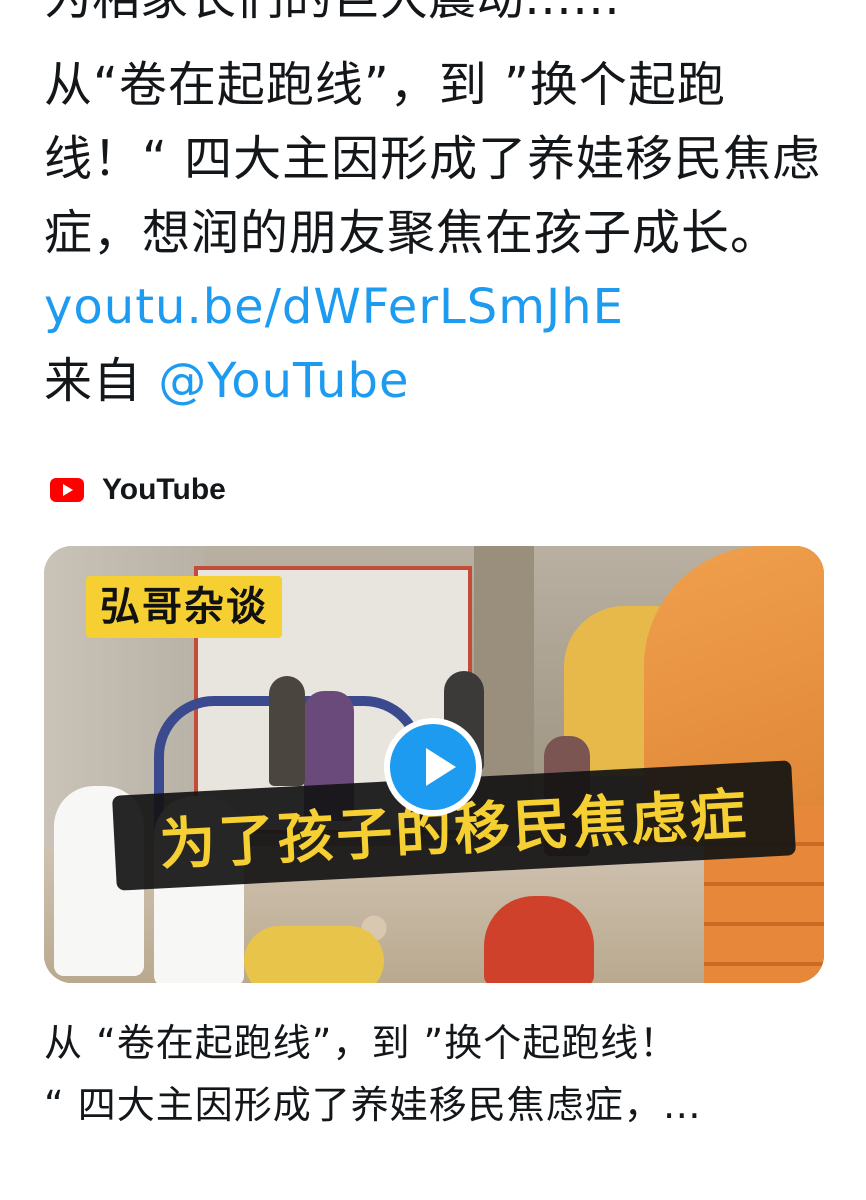 The height and width of the screenshot is (1200, 866). What do you see at coordinates (287, 731) in the screenshot?
I see `thumbnail-person` at bounding box center [287, 731].